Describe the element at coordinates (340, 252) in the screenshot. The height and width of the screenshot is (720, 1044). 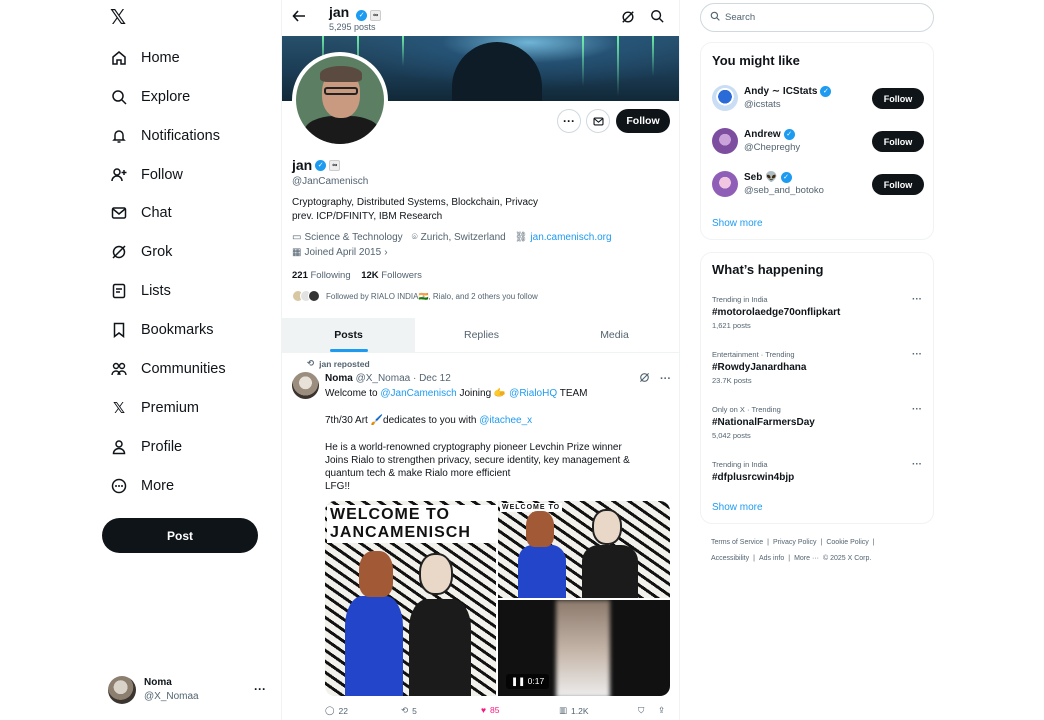
I see `joined-date: ▦ Joined April 2015 ›` at that location.